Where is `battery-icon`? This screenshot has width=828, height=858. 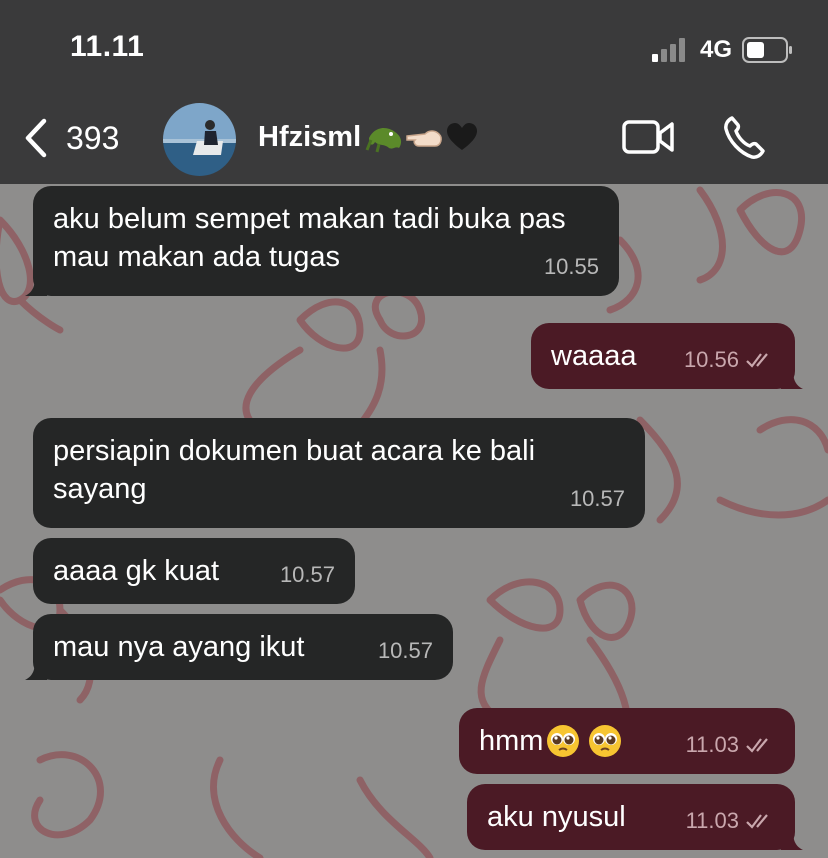
battery-icon is located at coordinates (767, 50).